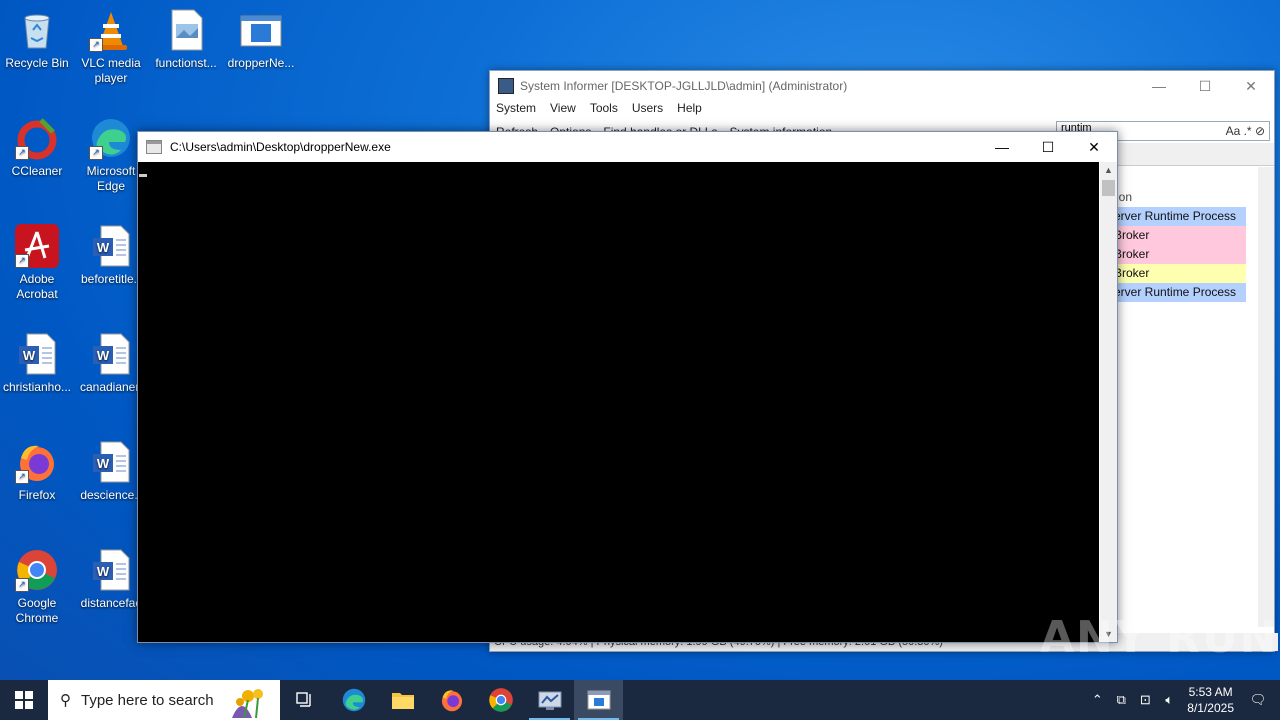  I want to click on menu-system: System, so click(516, 111).